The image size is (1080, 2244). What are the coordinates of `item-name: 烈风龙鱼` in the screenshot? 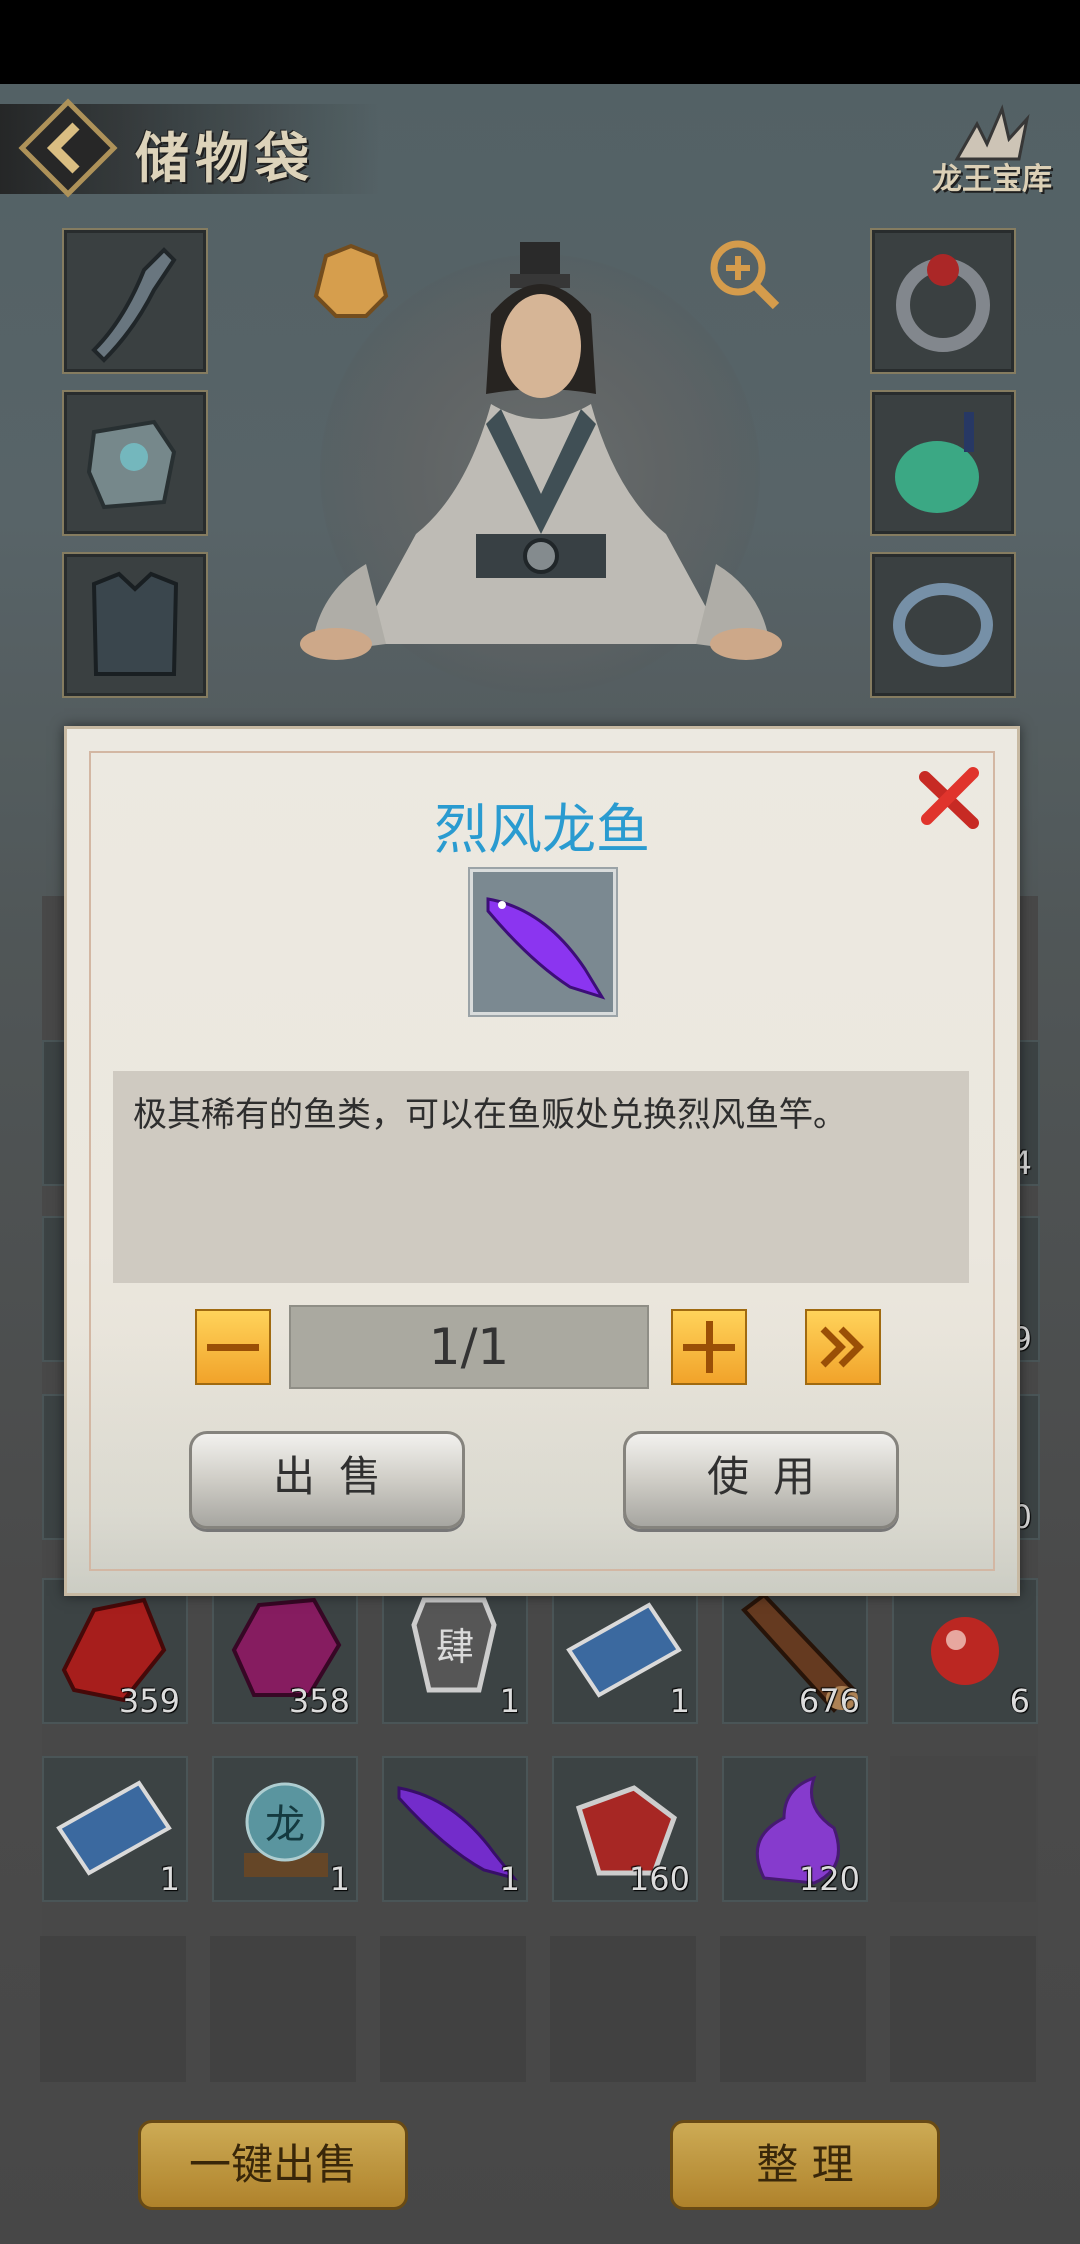 It's located at (542, 829).